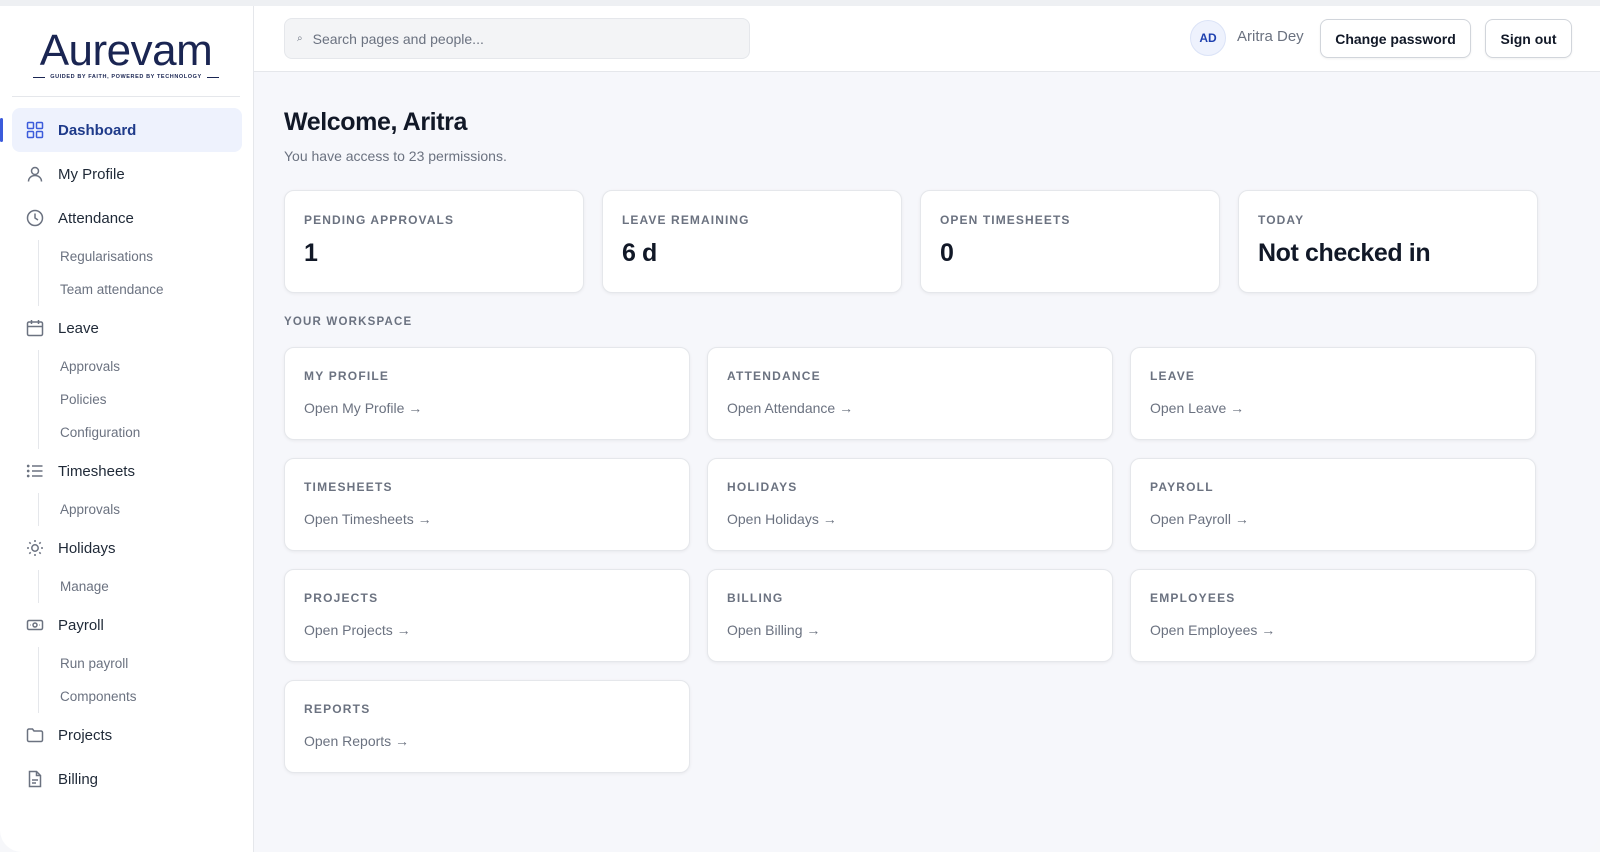  Describe the element at coordinates (126, 50) in the screenshot. I see `brand-name: Aurevam` at that location.